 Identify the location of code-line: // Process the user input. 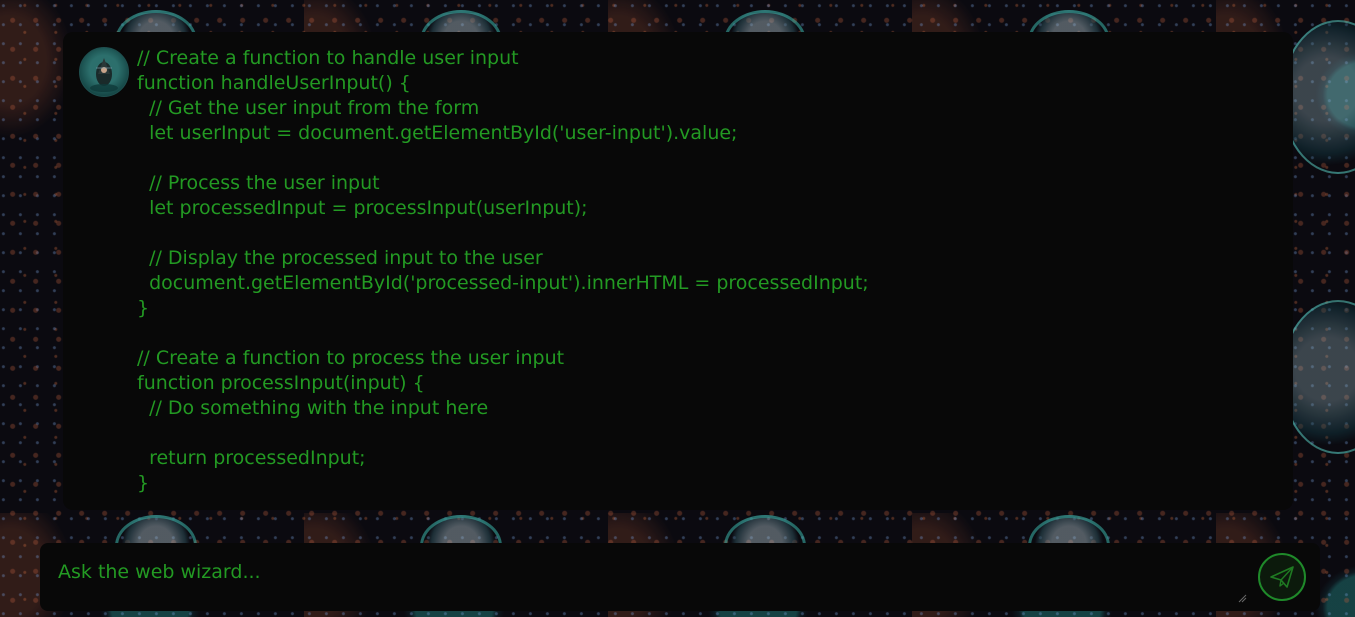
(258, 183).